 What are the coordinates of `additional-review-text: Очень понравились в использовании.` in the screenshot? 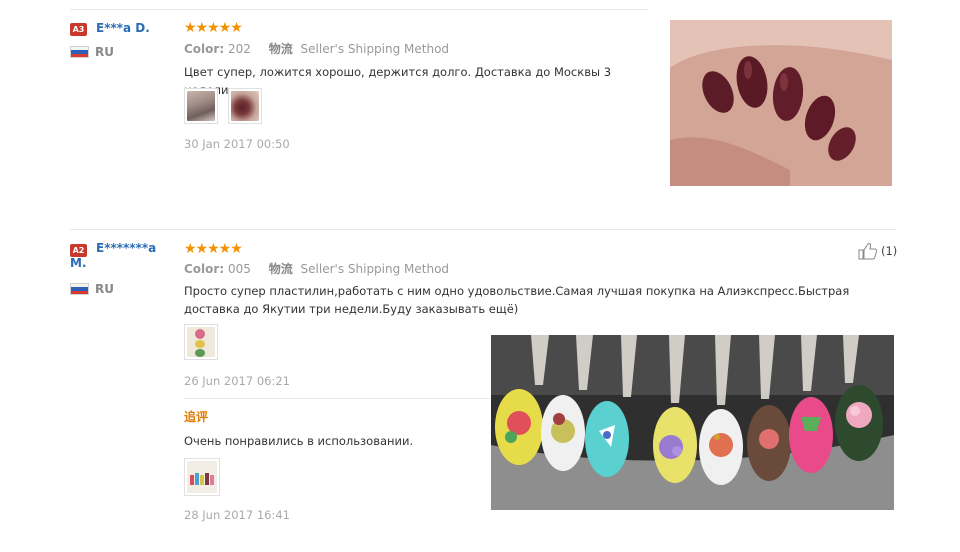 It's located at (299, 441).